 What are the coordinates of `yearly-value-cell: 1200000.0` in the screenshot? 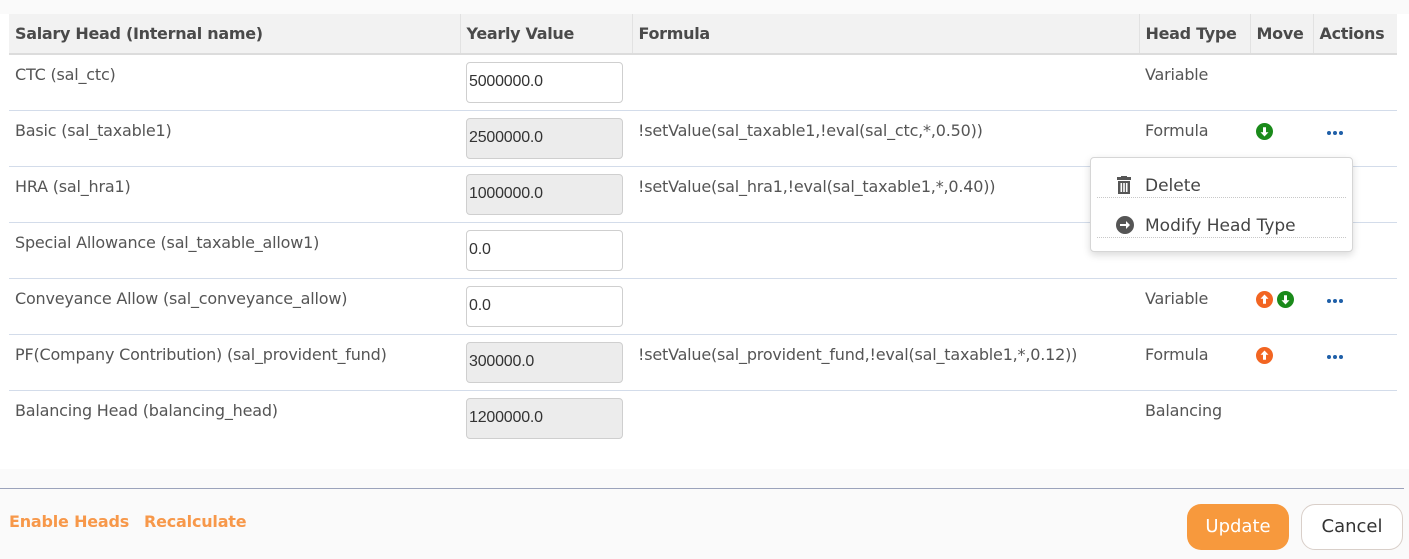 It's located at (546, 418).